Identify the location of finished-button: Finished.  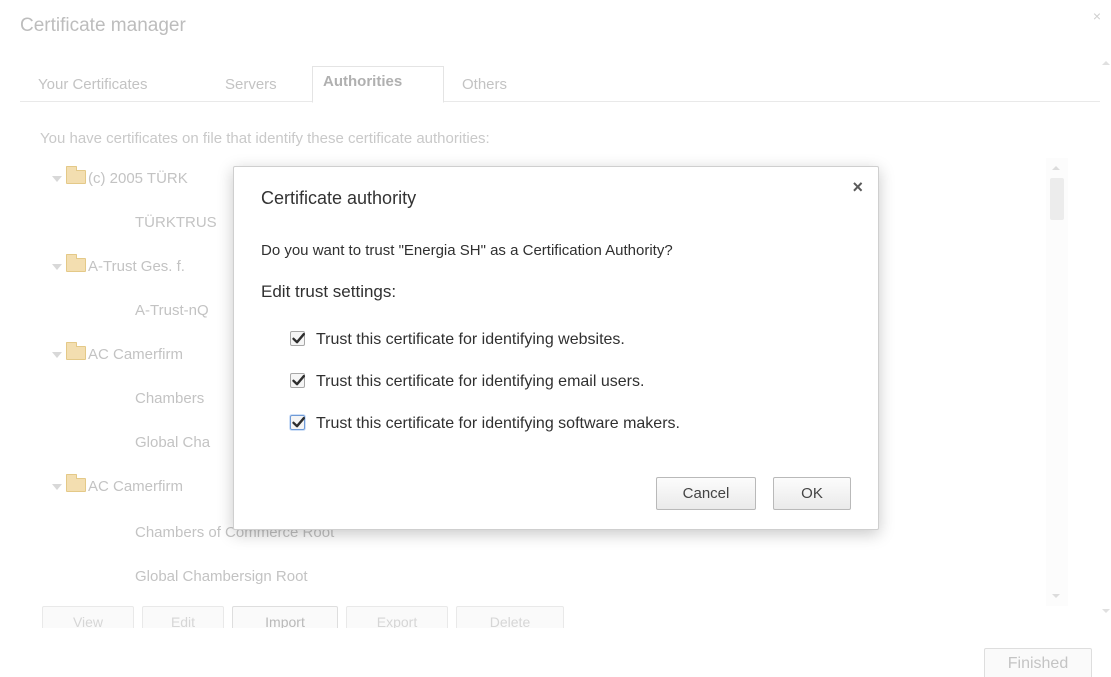
(1038, 662).